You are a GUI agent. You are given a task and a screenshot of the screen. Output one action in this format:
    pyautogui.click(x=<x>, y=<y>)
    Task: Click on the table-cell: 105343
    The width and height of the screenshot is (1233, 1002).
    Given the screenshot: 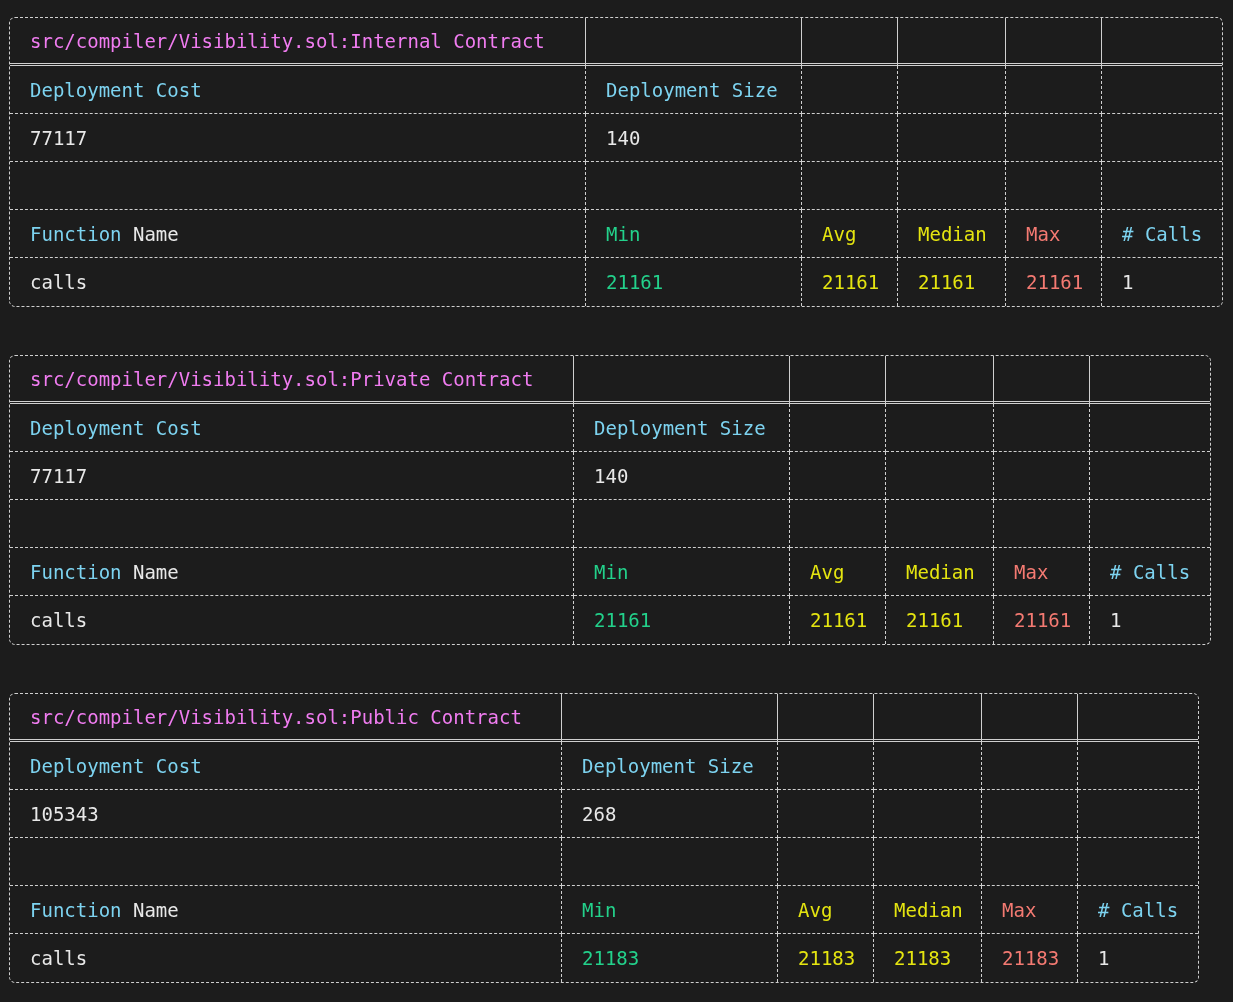 What is the action you would take?
    pyautogui.click(x=286, y=814)
    